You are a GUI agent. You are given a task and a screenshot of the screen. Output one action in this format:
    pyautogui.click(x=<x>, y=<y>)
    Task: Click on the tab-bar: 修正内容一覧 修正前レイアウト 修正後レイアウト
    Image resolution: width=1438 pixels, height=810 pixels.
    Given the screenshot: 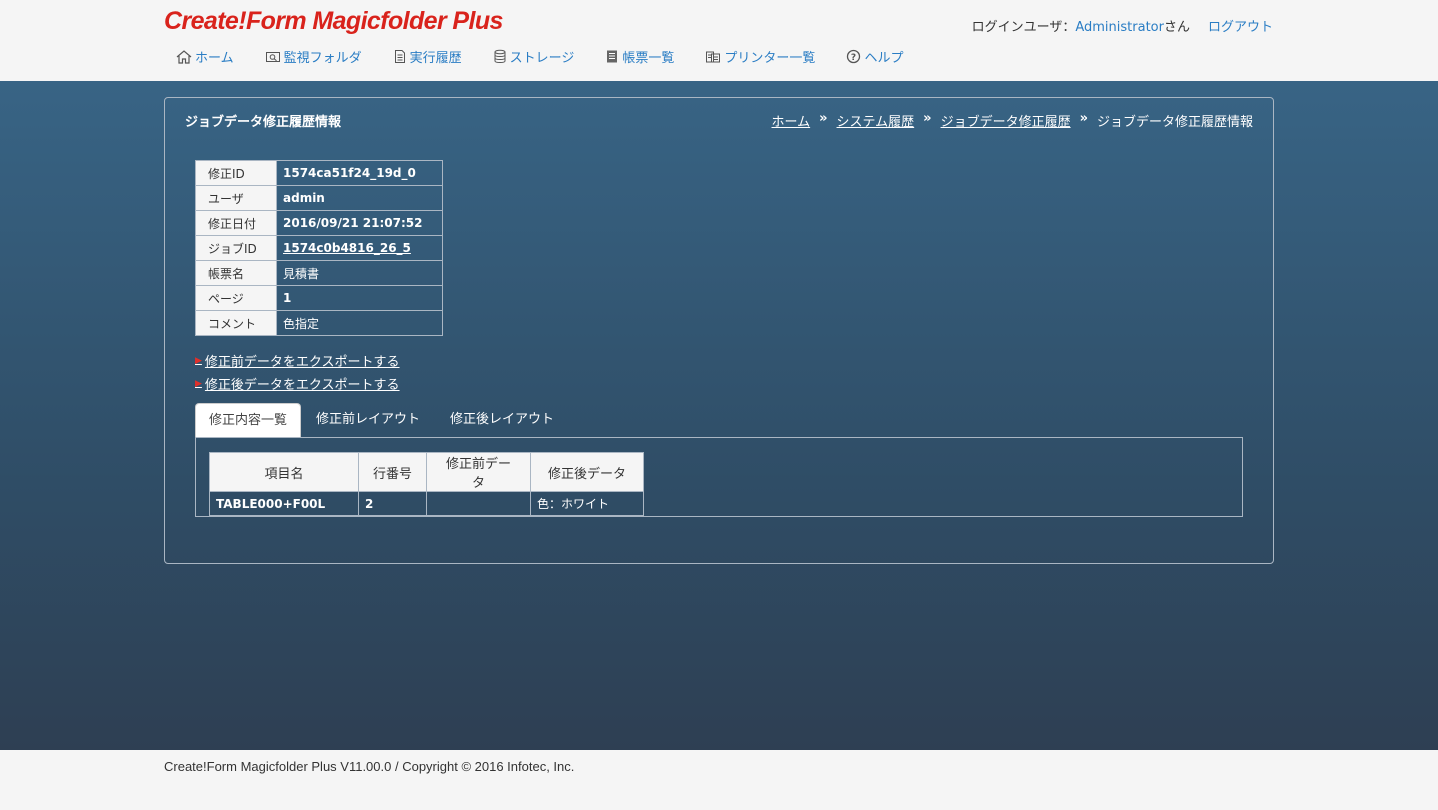 What is the action you would take?
    pyautogui.click(x=382, y=420)
    